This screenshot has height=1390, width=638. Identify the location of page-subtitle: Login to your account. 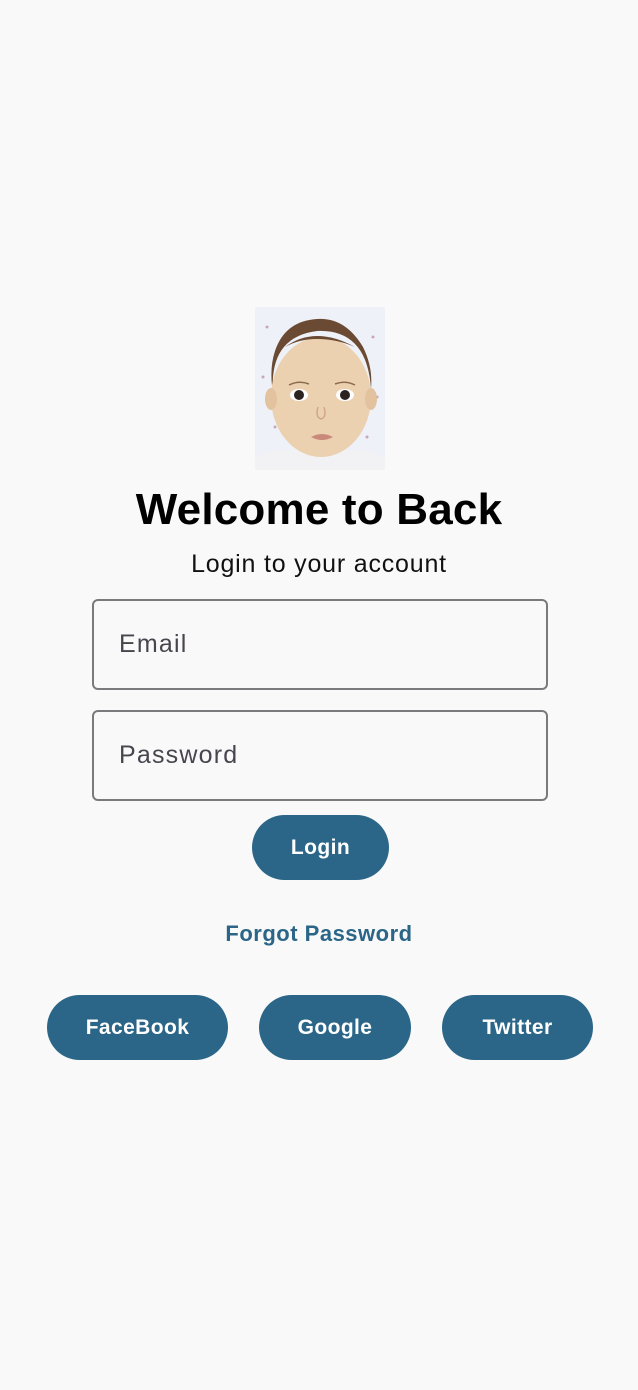
(319, 564).